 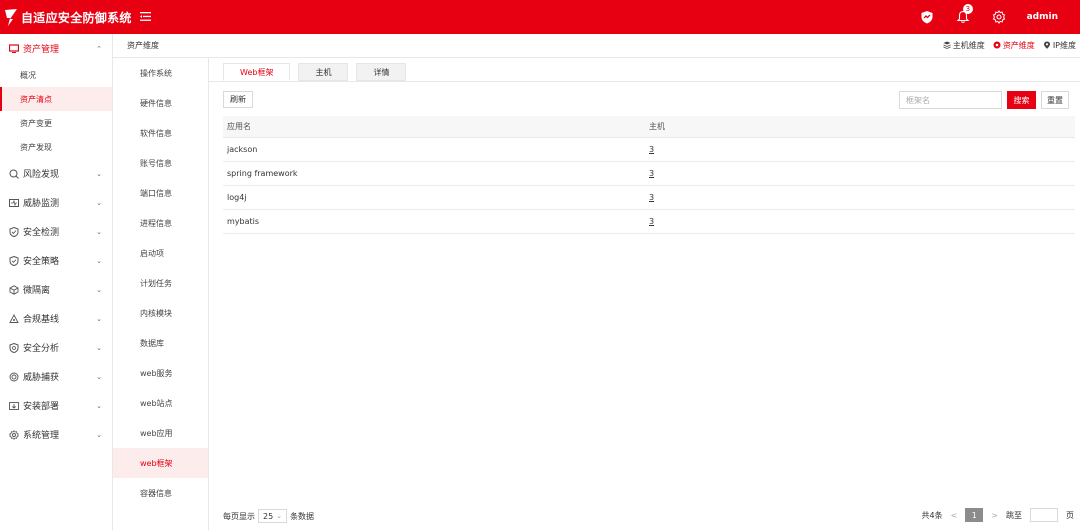 I want to click on sidebar-group-label: 资产管理, so click(x=41, y=50).